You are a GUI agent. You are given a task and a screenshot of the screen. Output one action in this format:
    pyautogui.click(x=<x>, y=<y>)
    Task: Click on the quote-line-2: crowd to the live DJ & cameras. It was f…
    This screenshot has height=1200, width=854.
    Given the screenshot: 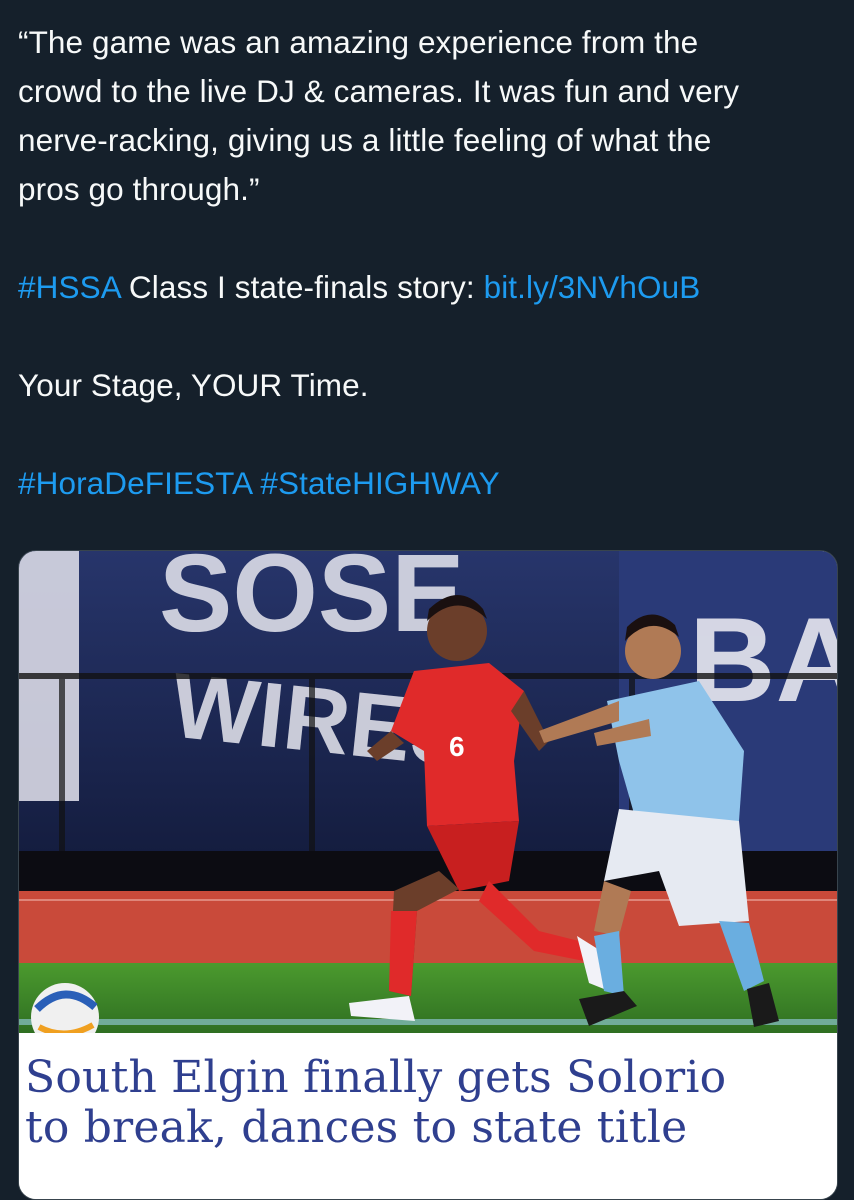 What is the action you would take?
    pyautogui.click(x=379, y=91)
    